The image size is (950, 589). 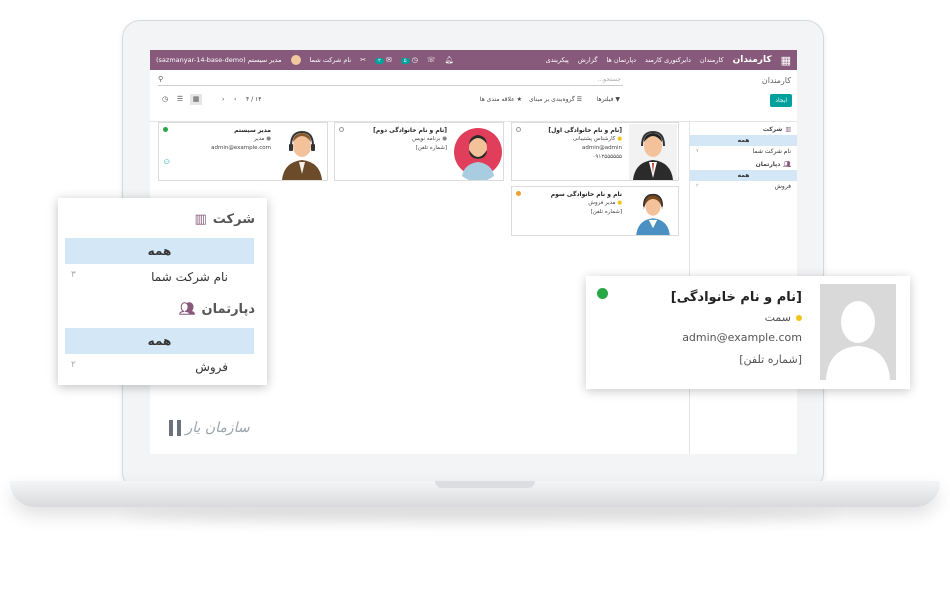 I want to click on zoom-company-item: نام شرکت شما ۳, so click(x=159, y=277).